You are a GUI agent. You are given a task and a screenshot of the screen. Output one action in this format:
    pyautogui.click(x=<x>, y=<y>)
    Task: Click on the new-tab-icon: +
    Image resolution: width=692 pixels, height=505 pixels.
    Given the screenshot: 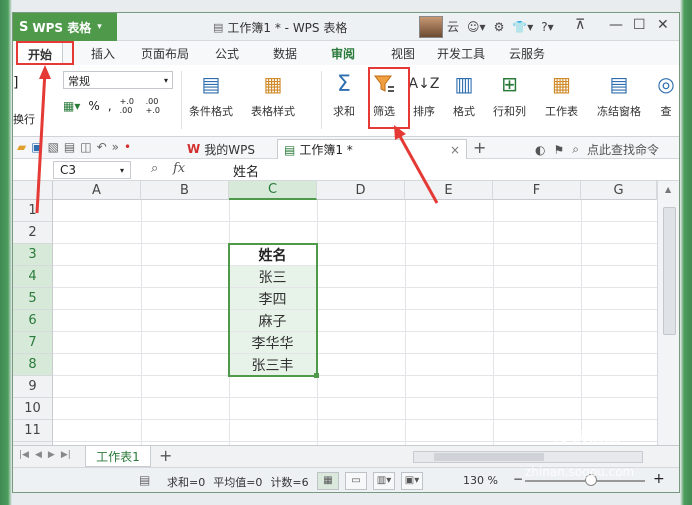 What is the action you would take?
    pyautogui.click(x=479, y=147)
    